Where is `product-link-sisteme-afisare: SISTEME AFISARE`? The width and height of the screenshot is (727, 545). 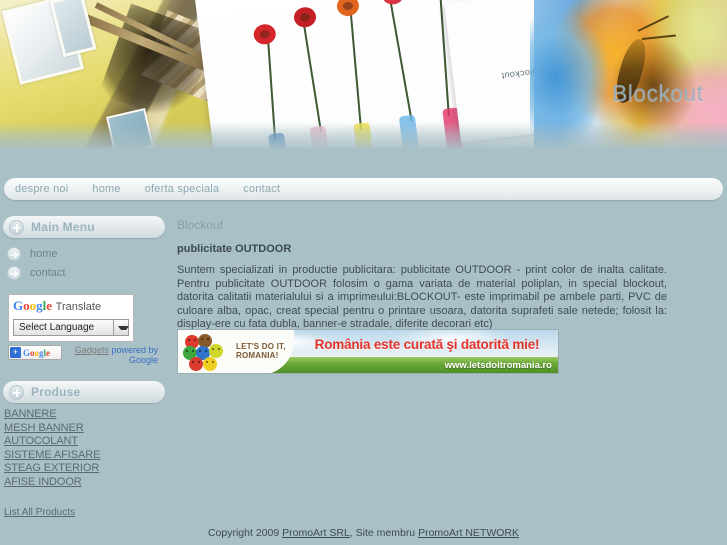
product-link-sisteme-afisare: SISTEME AFISARE is located at coordinates (52, 455).